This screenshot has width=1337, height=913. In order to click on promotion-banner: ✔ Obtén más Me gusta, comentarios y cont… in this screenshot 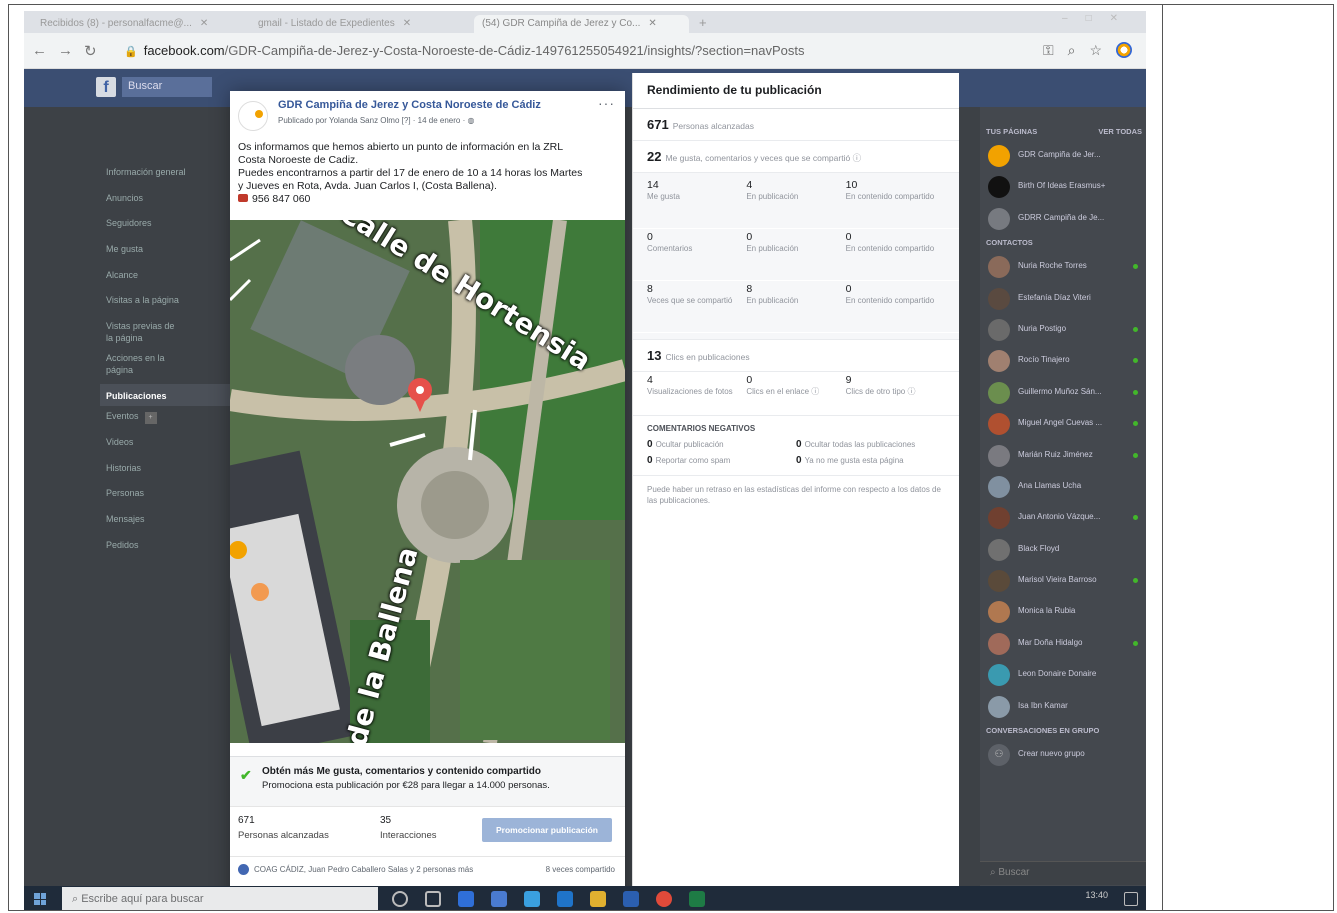, I will do `click(427, 781)`.